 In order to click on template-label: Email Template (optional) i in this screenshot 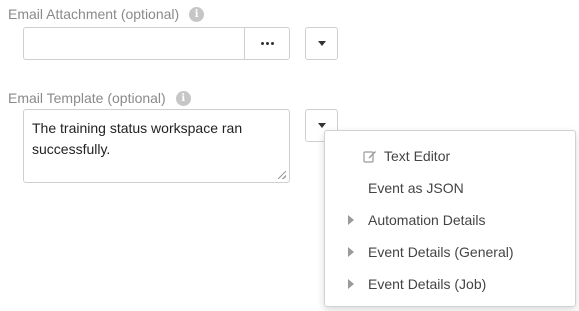, I will do `click(99, 98)`.